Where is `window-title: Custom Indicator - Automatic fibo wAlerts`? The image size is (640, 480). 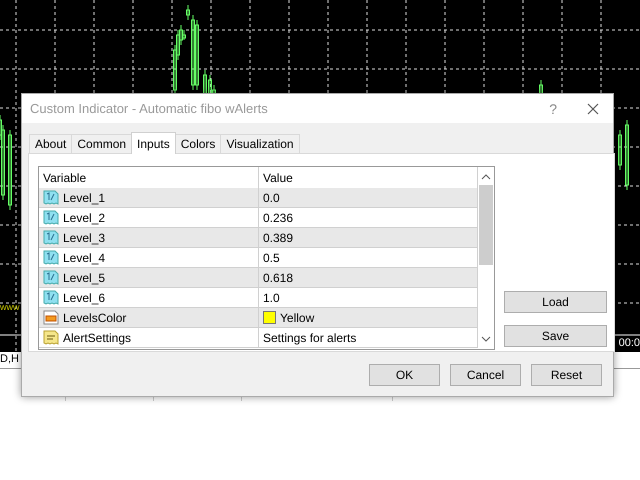
window-title: Custom Indicator - Automatic fibo wAlerts is located at coordinates (149, 108).